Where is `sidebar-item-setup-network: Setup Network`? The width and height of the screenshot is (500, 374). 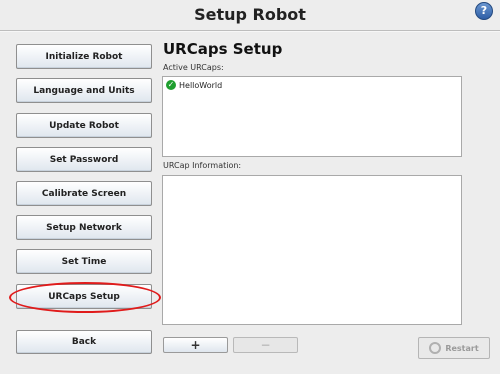
sidebar-item-setup-network: Setup Network is located at coordinates (84, 227).